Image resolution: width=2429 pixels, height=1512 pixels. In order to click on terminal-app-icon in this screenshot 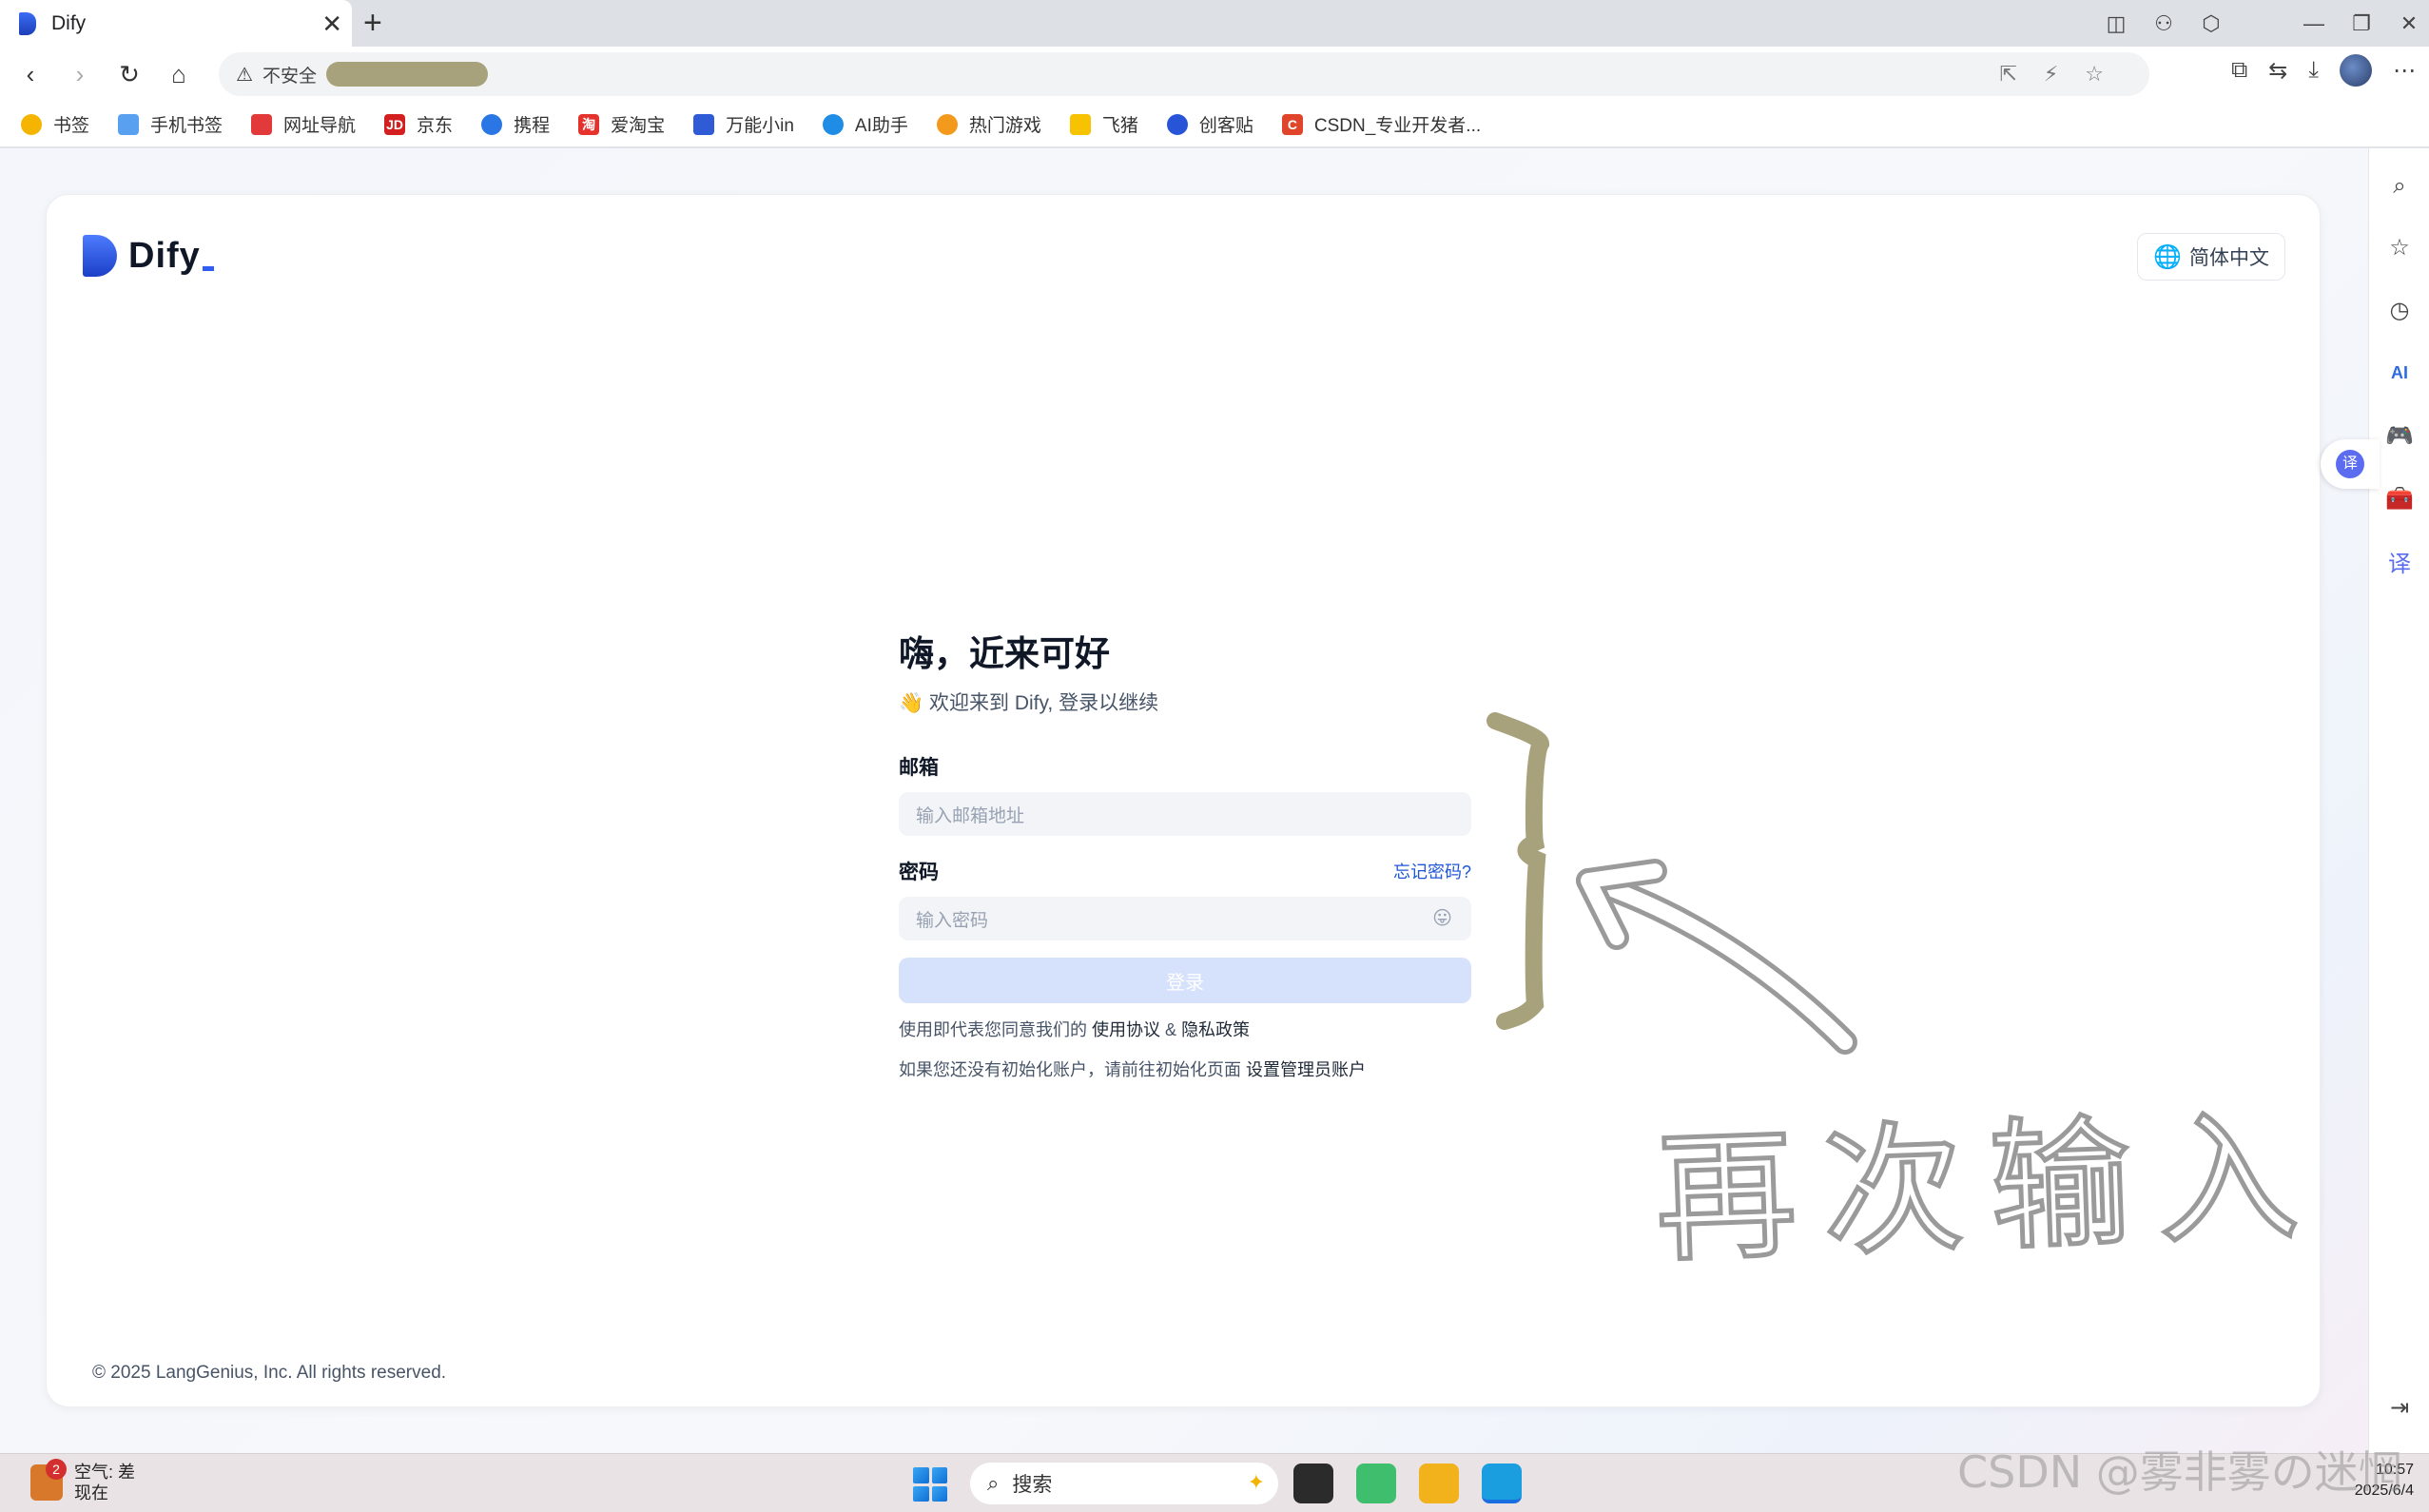, I will do `click(1313, 1483)`.